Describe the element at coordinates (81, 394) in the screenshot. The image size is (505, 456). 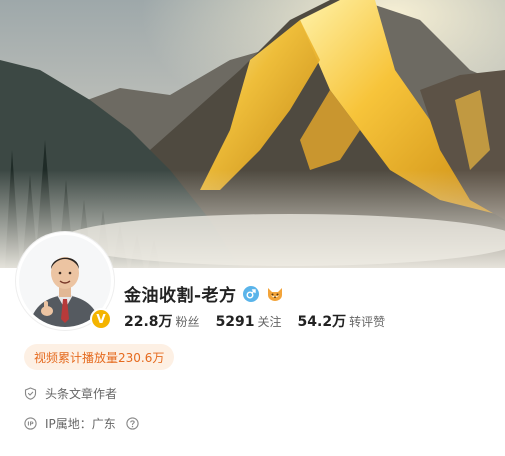
I see `author-role-text: 头条文章作者` at that location.